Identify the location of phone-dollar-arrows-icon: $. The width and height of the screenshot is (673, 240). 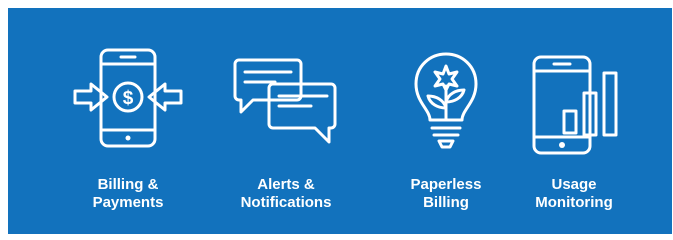
(128, 98).